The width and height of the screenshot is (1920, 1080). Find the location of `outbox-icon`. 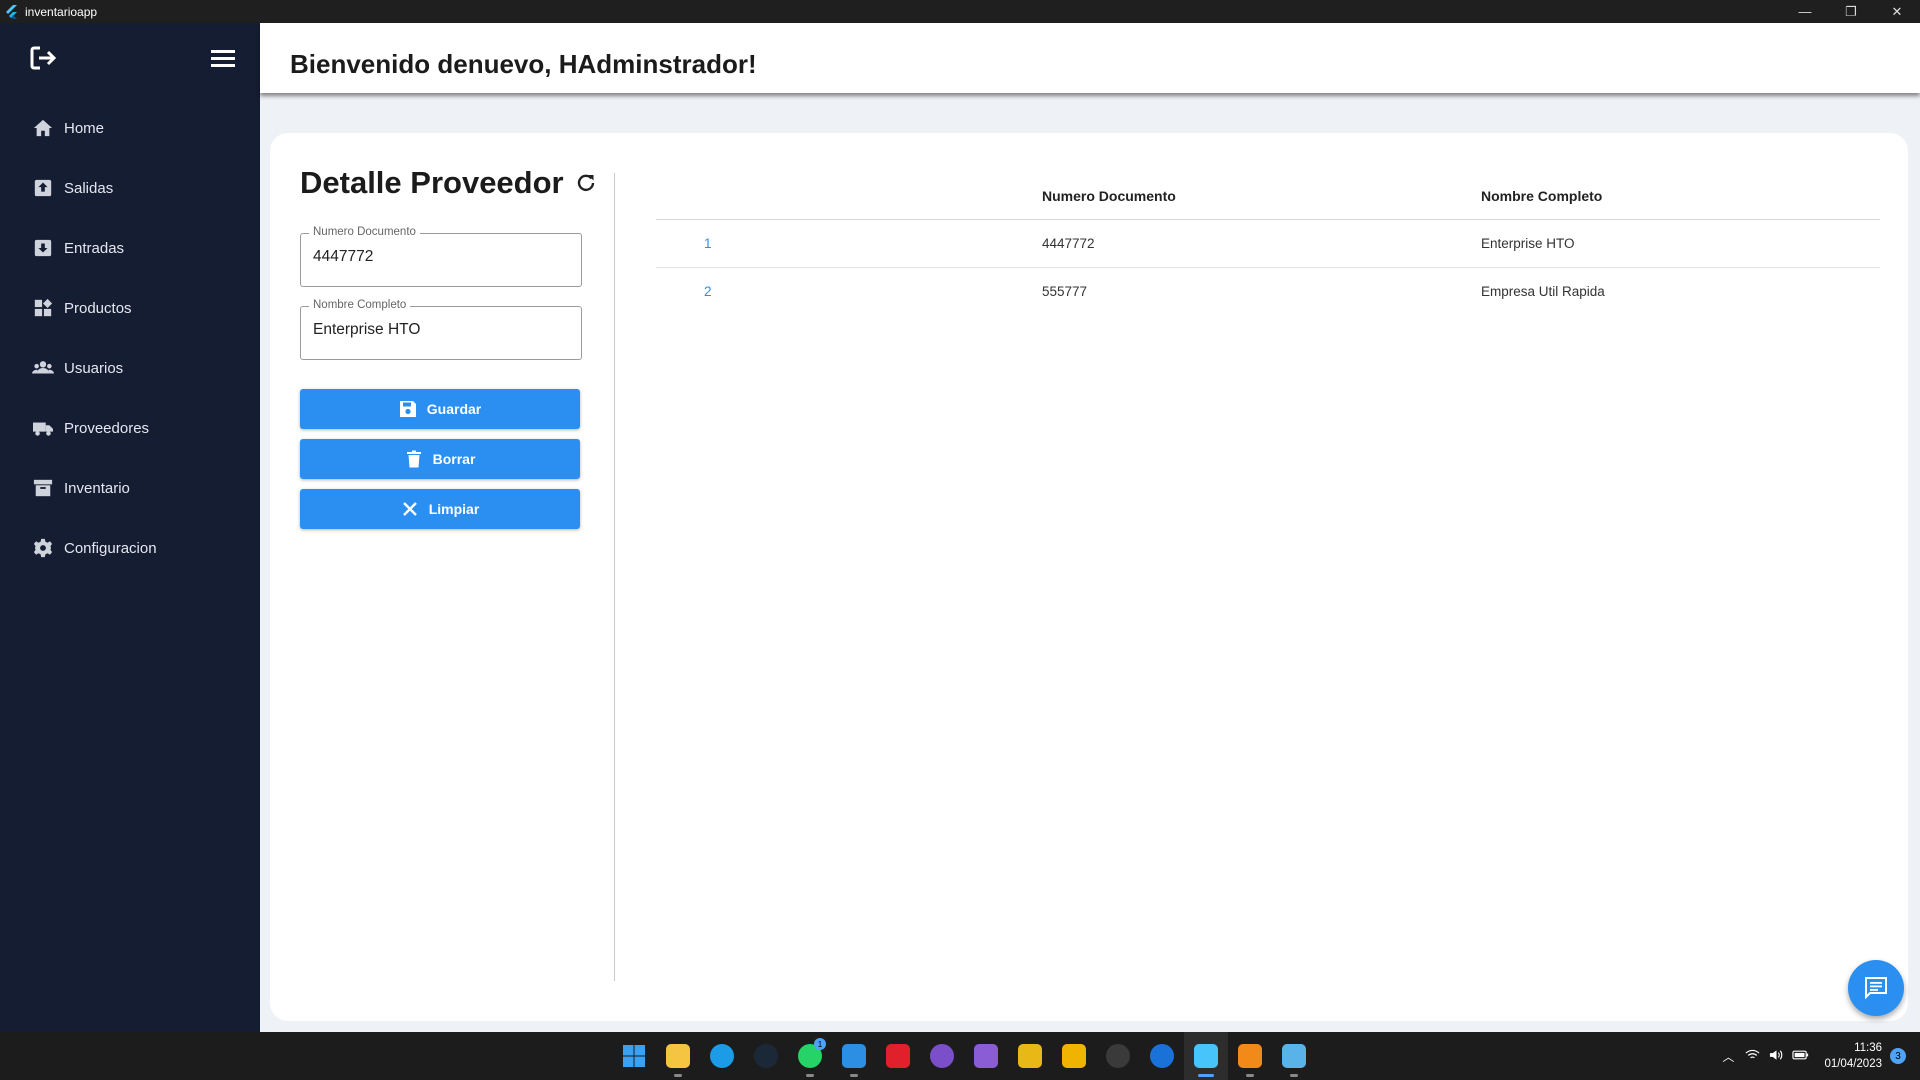

outbox-icon is located at coordinates (43, 188).